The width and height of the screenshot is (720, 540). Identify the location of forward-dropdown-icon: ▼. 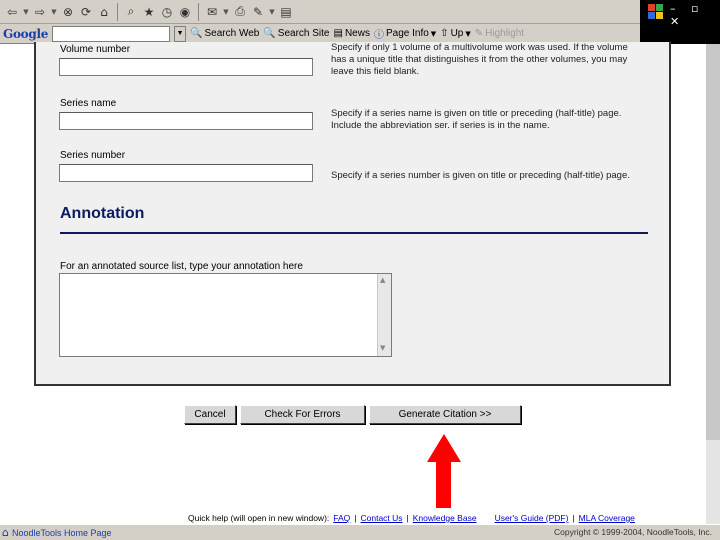
(54, 12).